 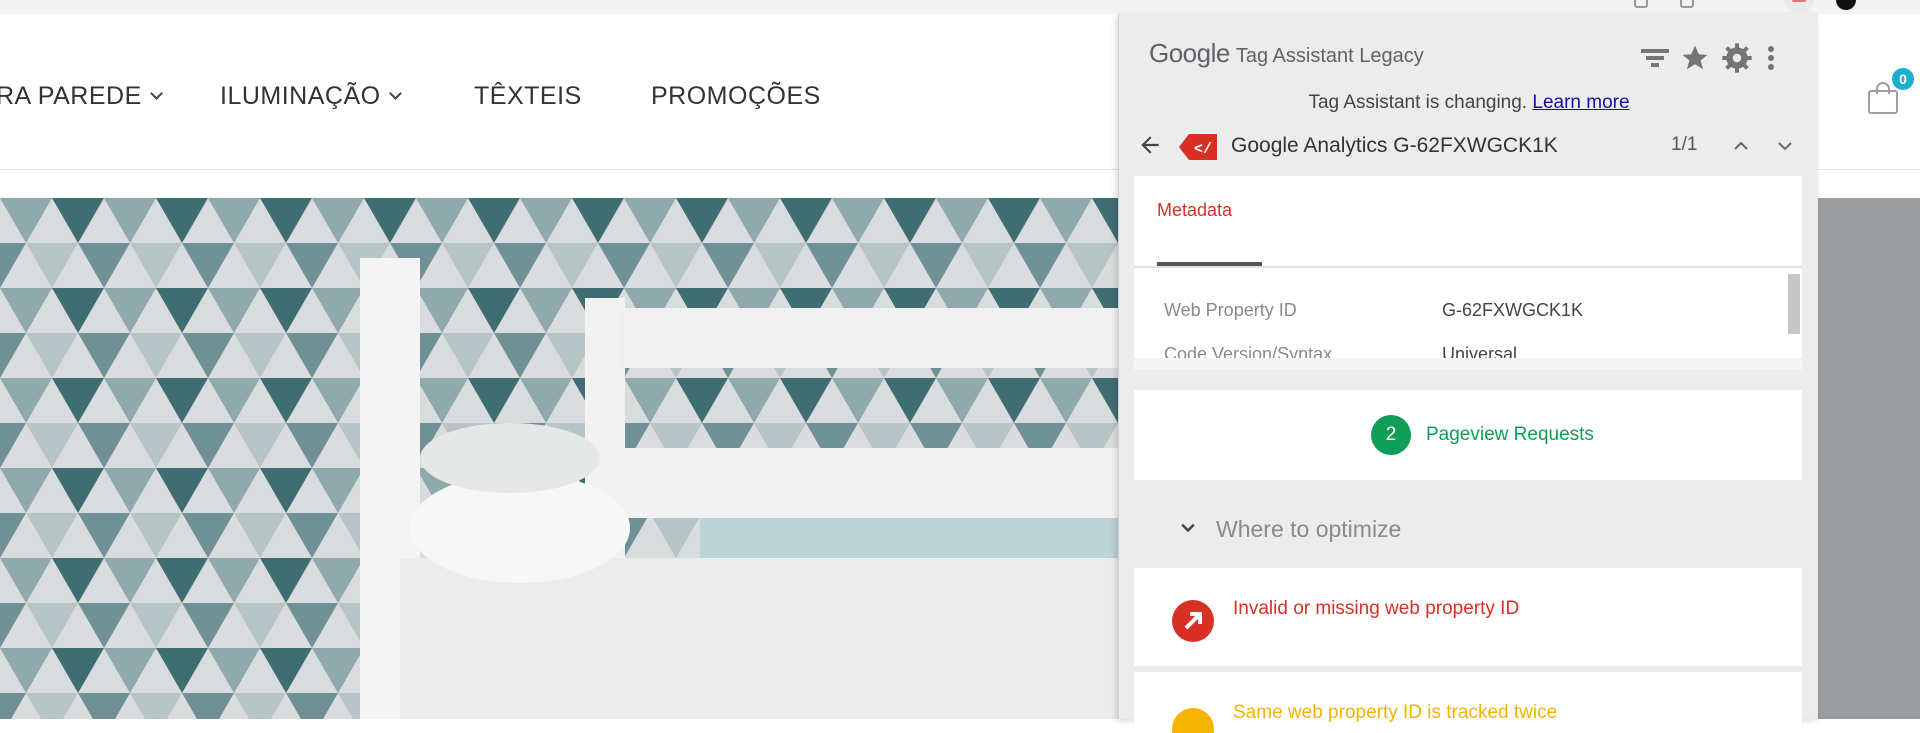 What do you see at coordinates (1580, 102) in the screenshot?
I see `learn-more-link: Learn more` at bounding box center [1580, 102].